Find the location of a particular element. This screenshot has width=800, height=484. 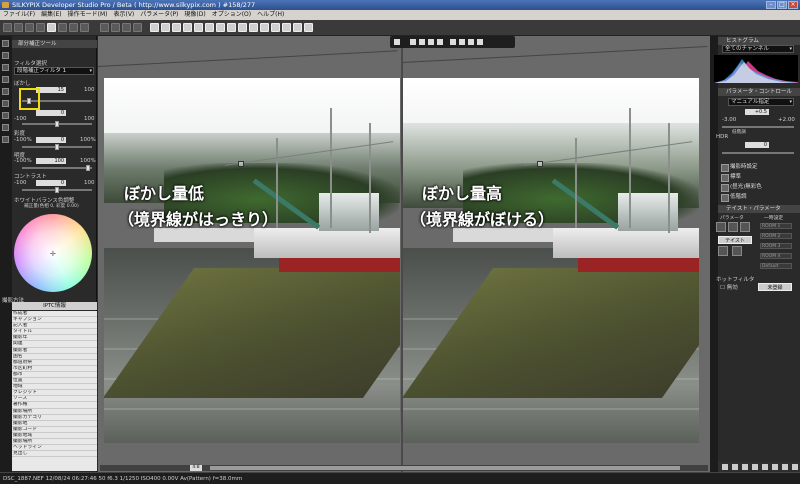

hot-filter-unset-button: 未登録 is located at coordinates (775, 287).